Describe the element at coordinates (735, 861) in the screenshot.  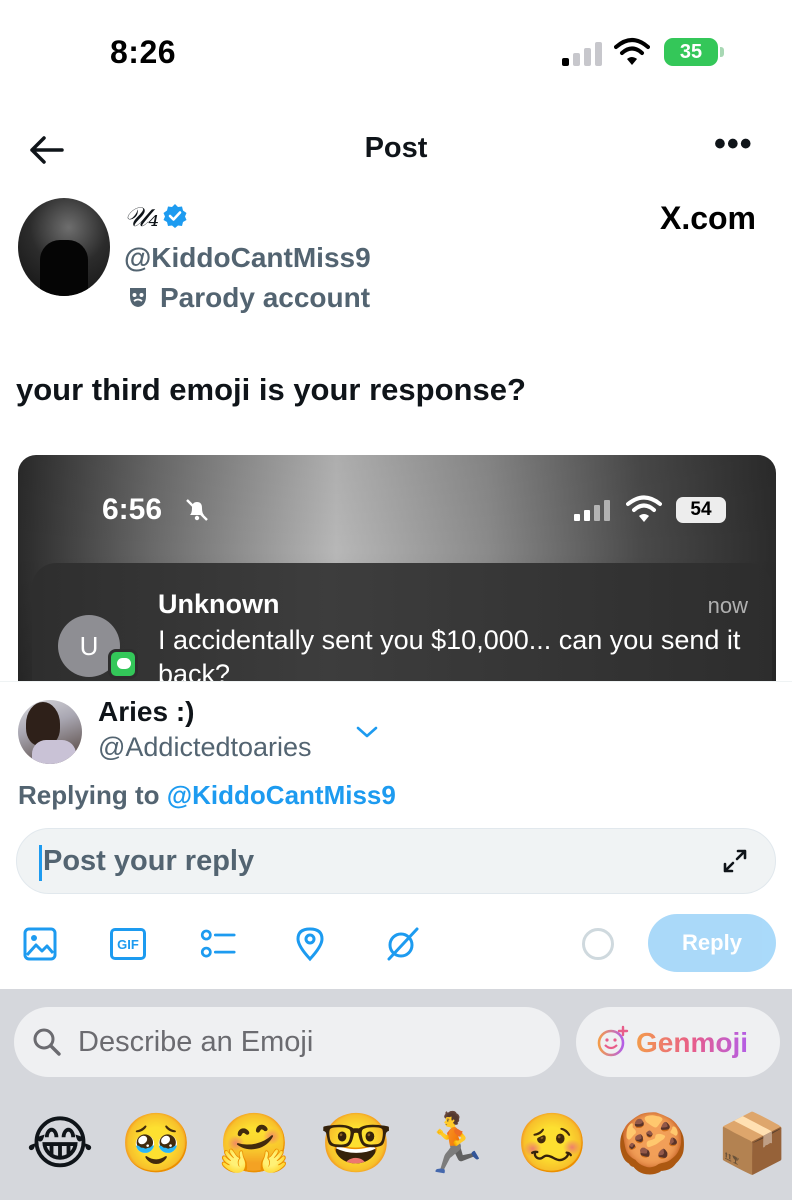
I see `expand-icon` at that location.